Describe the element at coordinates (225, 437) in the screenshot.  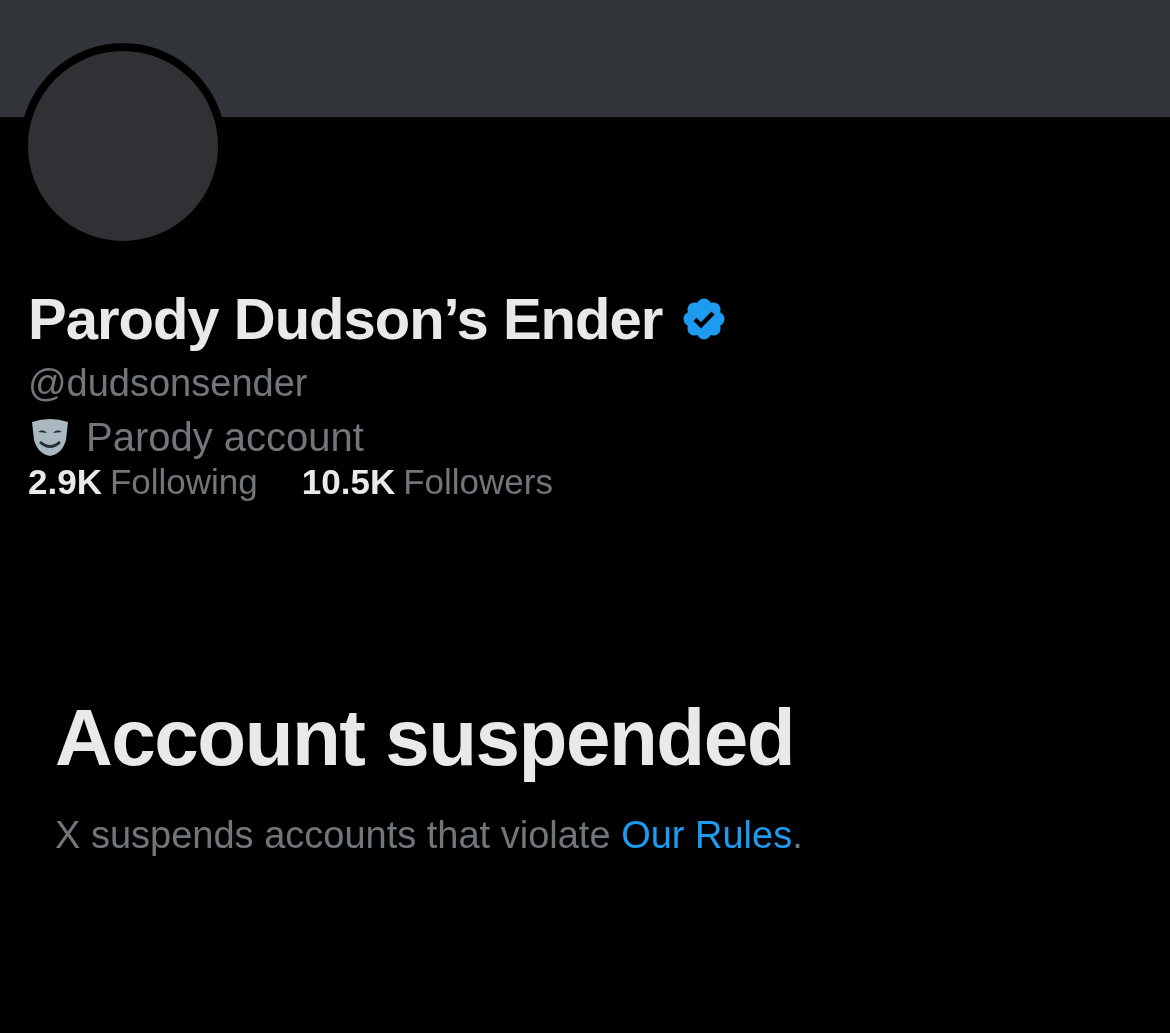
I see `parody-label: Parody account` at that location.